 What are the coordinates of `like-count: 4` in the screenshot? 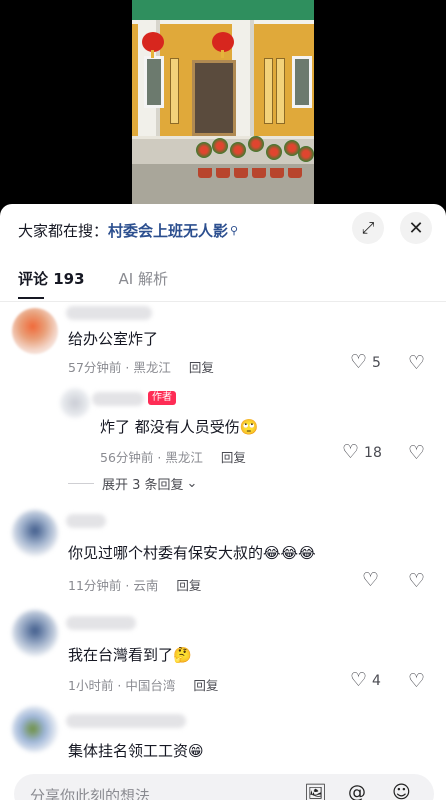 It's located at (376, 680).